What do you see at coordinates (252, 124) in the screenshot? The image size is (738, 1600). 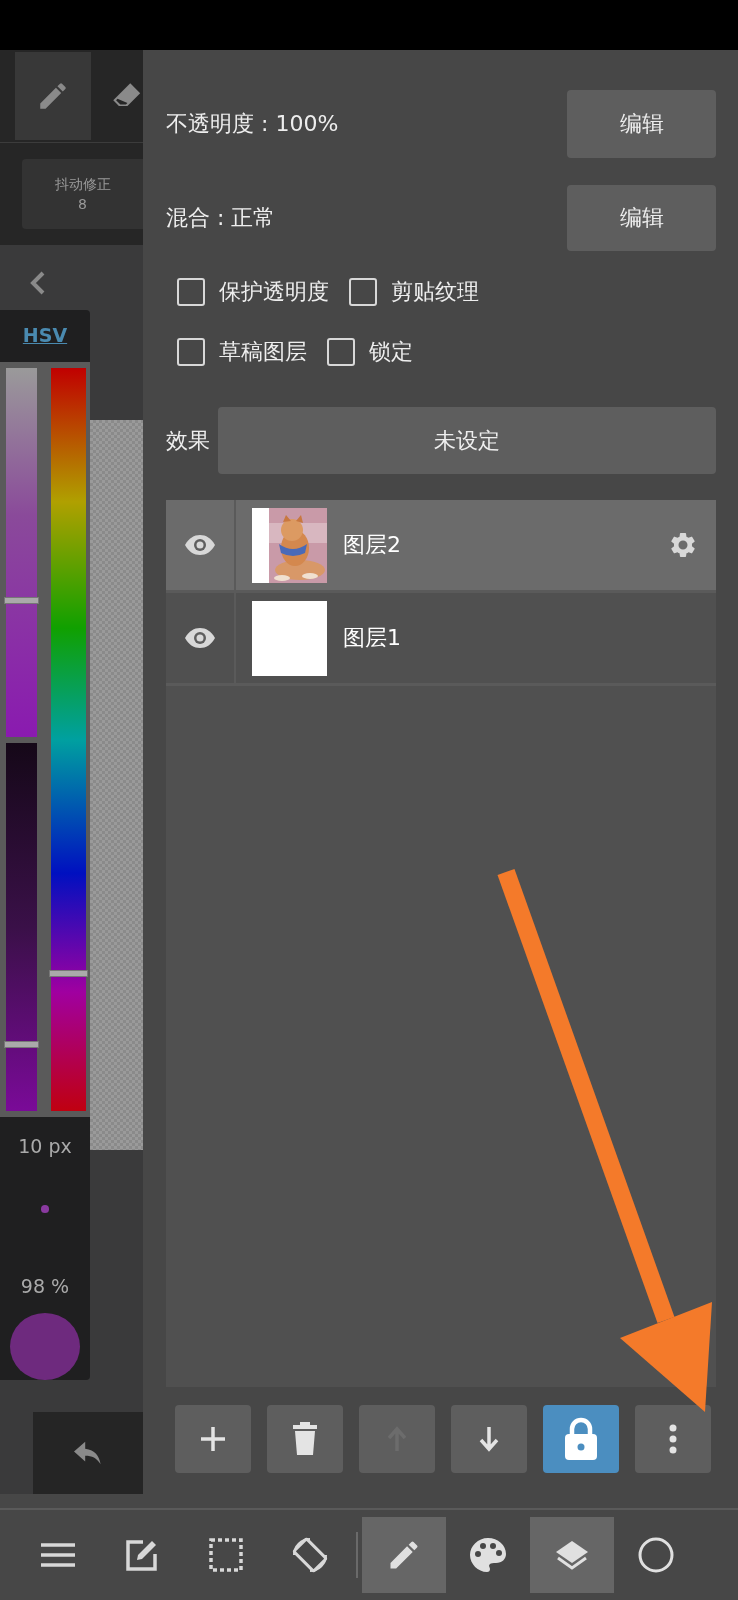 I see `opacity-label: 不透明度 : 100%` at bounding box center [252, 124].